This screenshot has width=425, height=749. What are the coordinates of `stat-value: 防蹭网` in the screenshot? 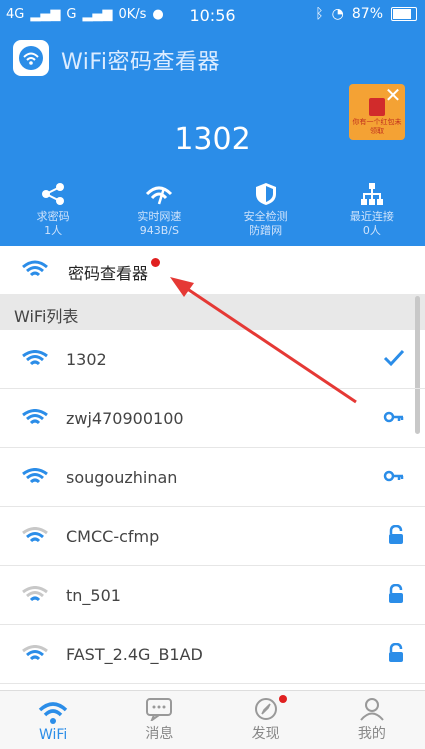 It's located at (266, 230).